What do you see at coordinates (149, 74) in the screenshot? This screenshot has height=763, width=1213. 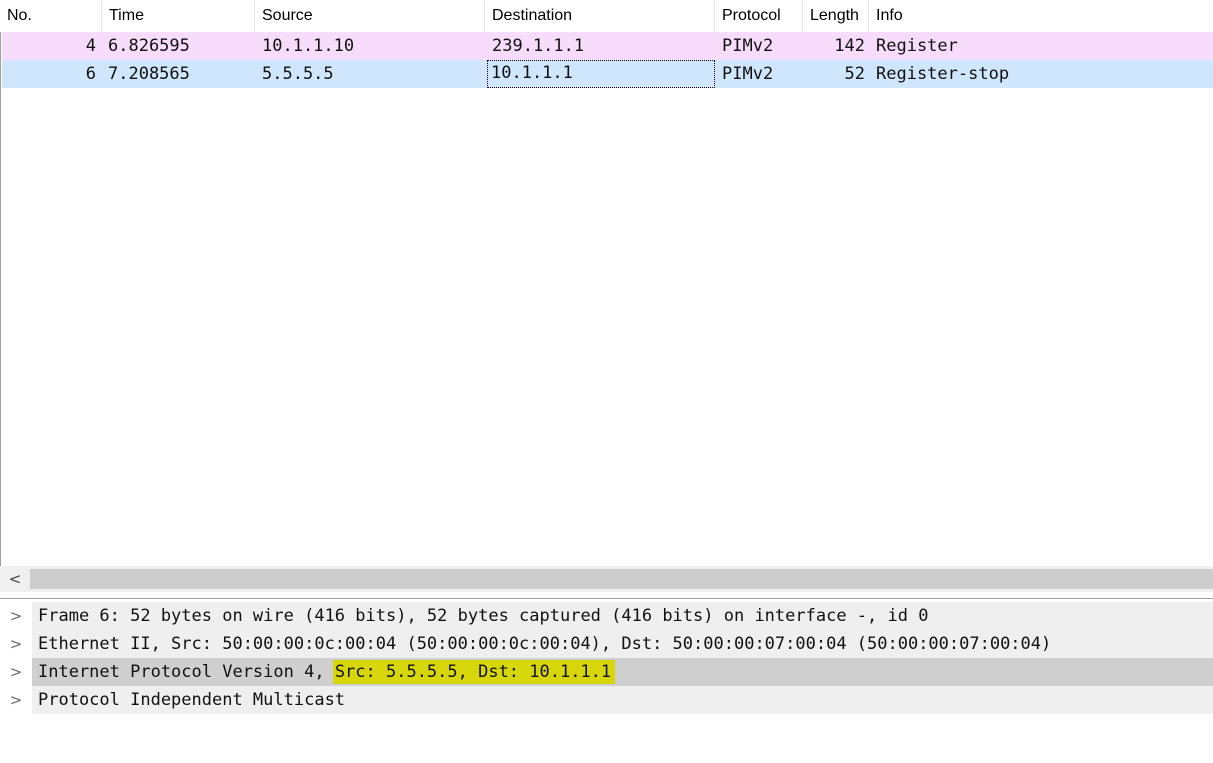 I see `packet-time: 7.208565` at bounding box center [149, 74].